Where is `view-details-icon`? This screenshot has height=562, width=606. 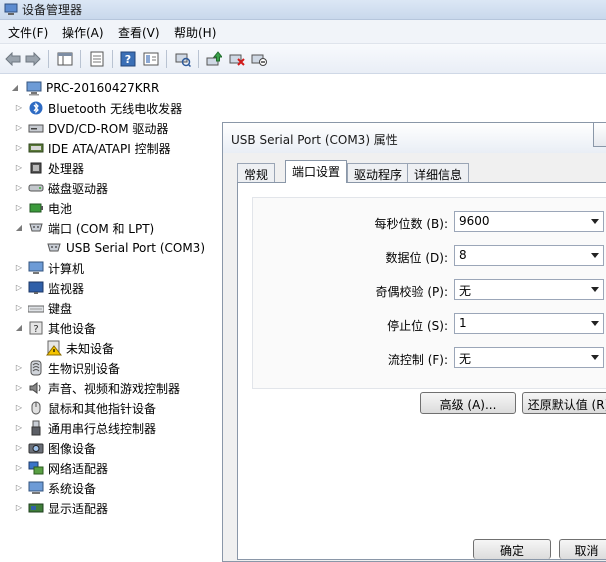
view-details-icon is located at coordinates (151, 59).